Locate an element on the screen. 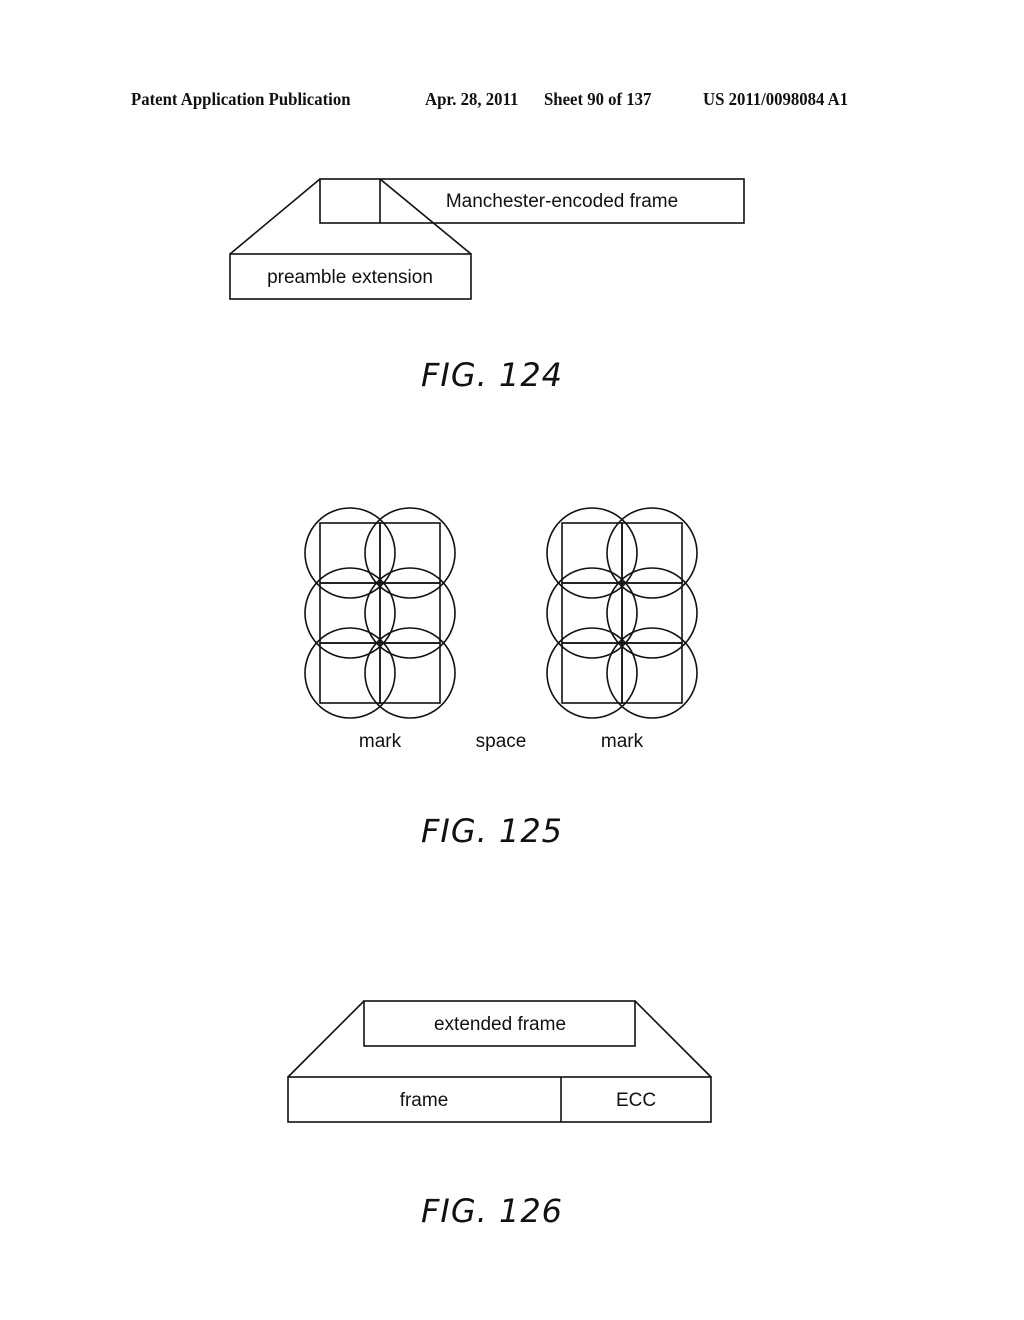 This screenshot has height=1320, width=1024. fig-125-caption: FIG. 125 is located at coordinates (492, 831).